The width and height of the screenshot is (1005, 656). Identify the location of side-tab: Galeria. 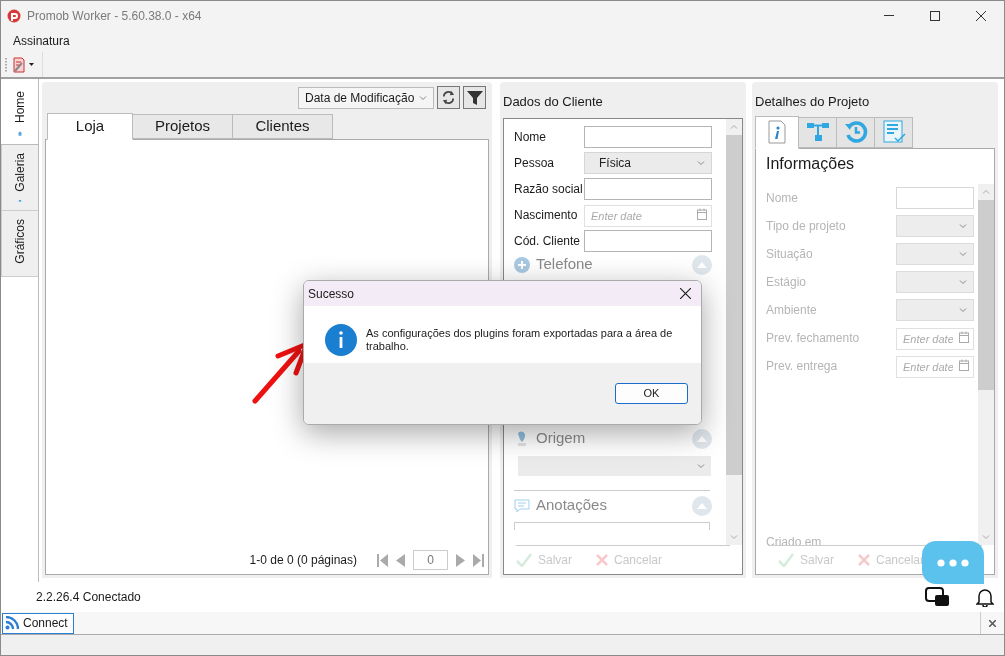
(19, 178).